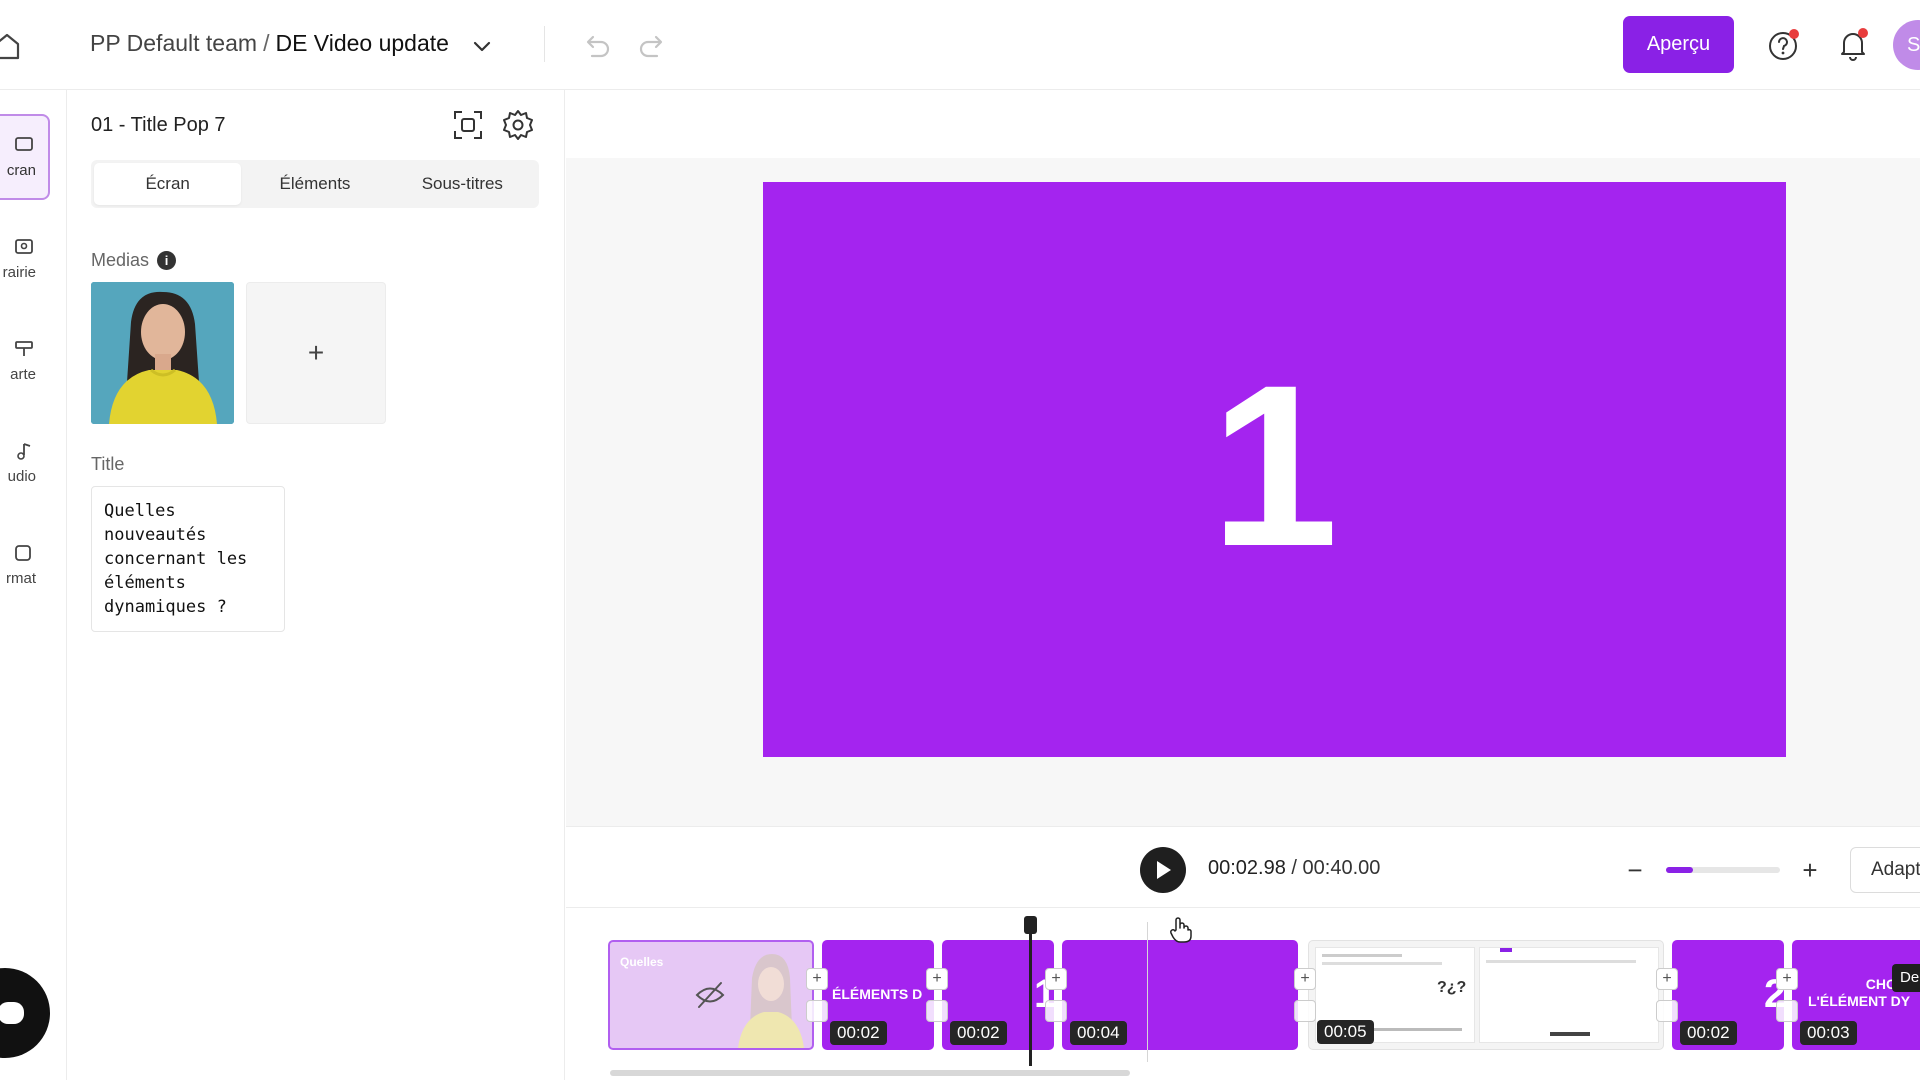 The height and width of the screenshot is (1080, 1920). What do you see at coordinates (1678, 44) in the screenshot?
I see `preview-button: Aperçu` at bounding box center [1678, 44].